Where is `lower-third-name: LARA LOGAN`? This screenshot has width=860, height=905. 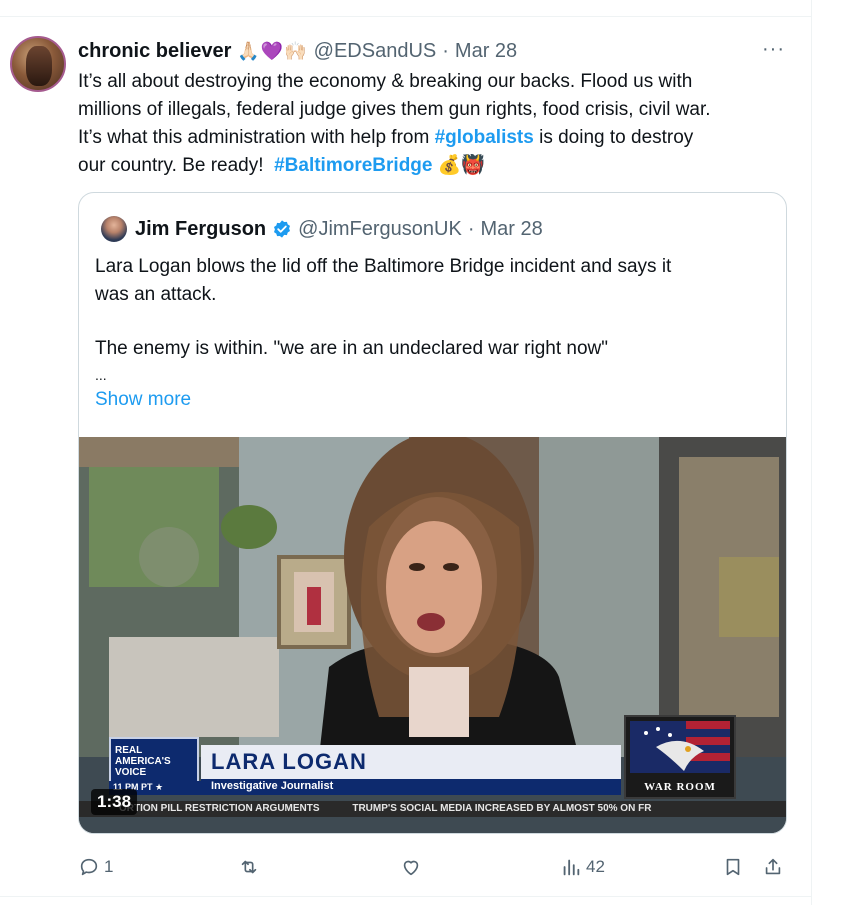
lower-third-name: LARA LOGAN is located at coordinates (411, 762).